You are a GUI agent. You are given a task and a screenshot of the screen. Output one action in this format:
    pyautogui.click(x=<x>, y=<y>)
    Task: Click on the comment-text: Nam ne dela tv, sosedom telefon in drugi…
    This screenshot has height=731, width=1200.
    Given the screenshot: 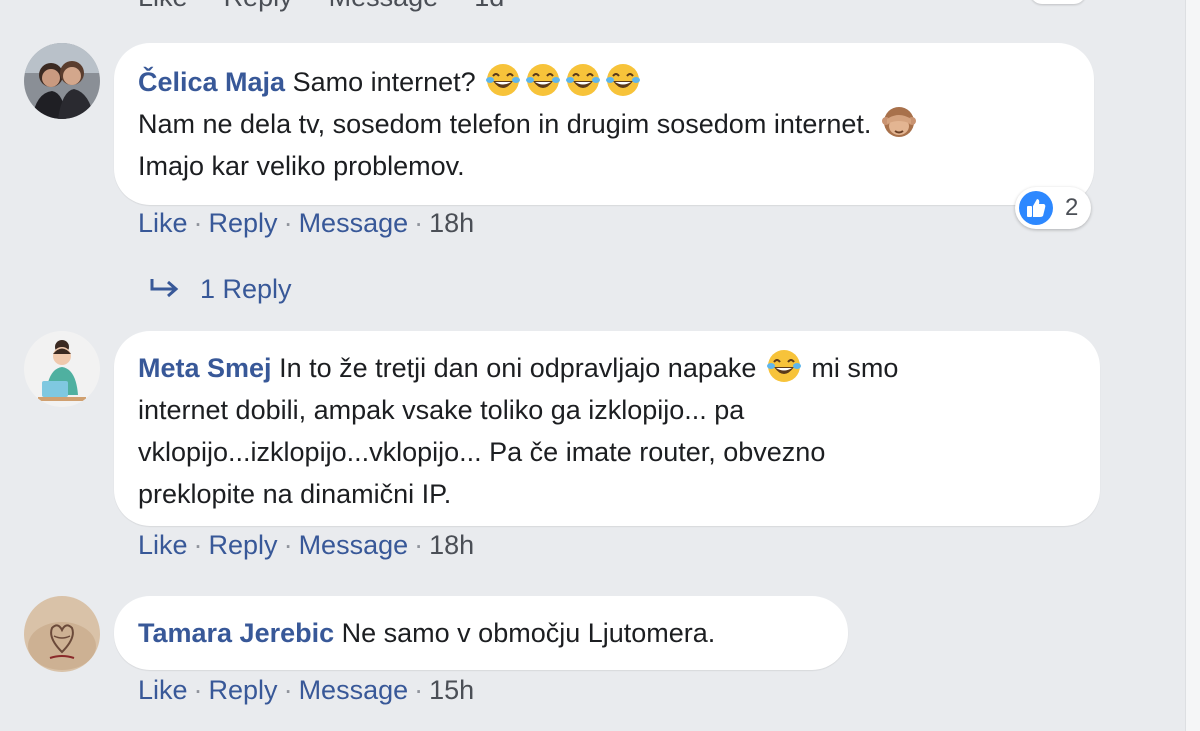 What is the action you would take?
    pyautogui.click(x=505, y=124)
    